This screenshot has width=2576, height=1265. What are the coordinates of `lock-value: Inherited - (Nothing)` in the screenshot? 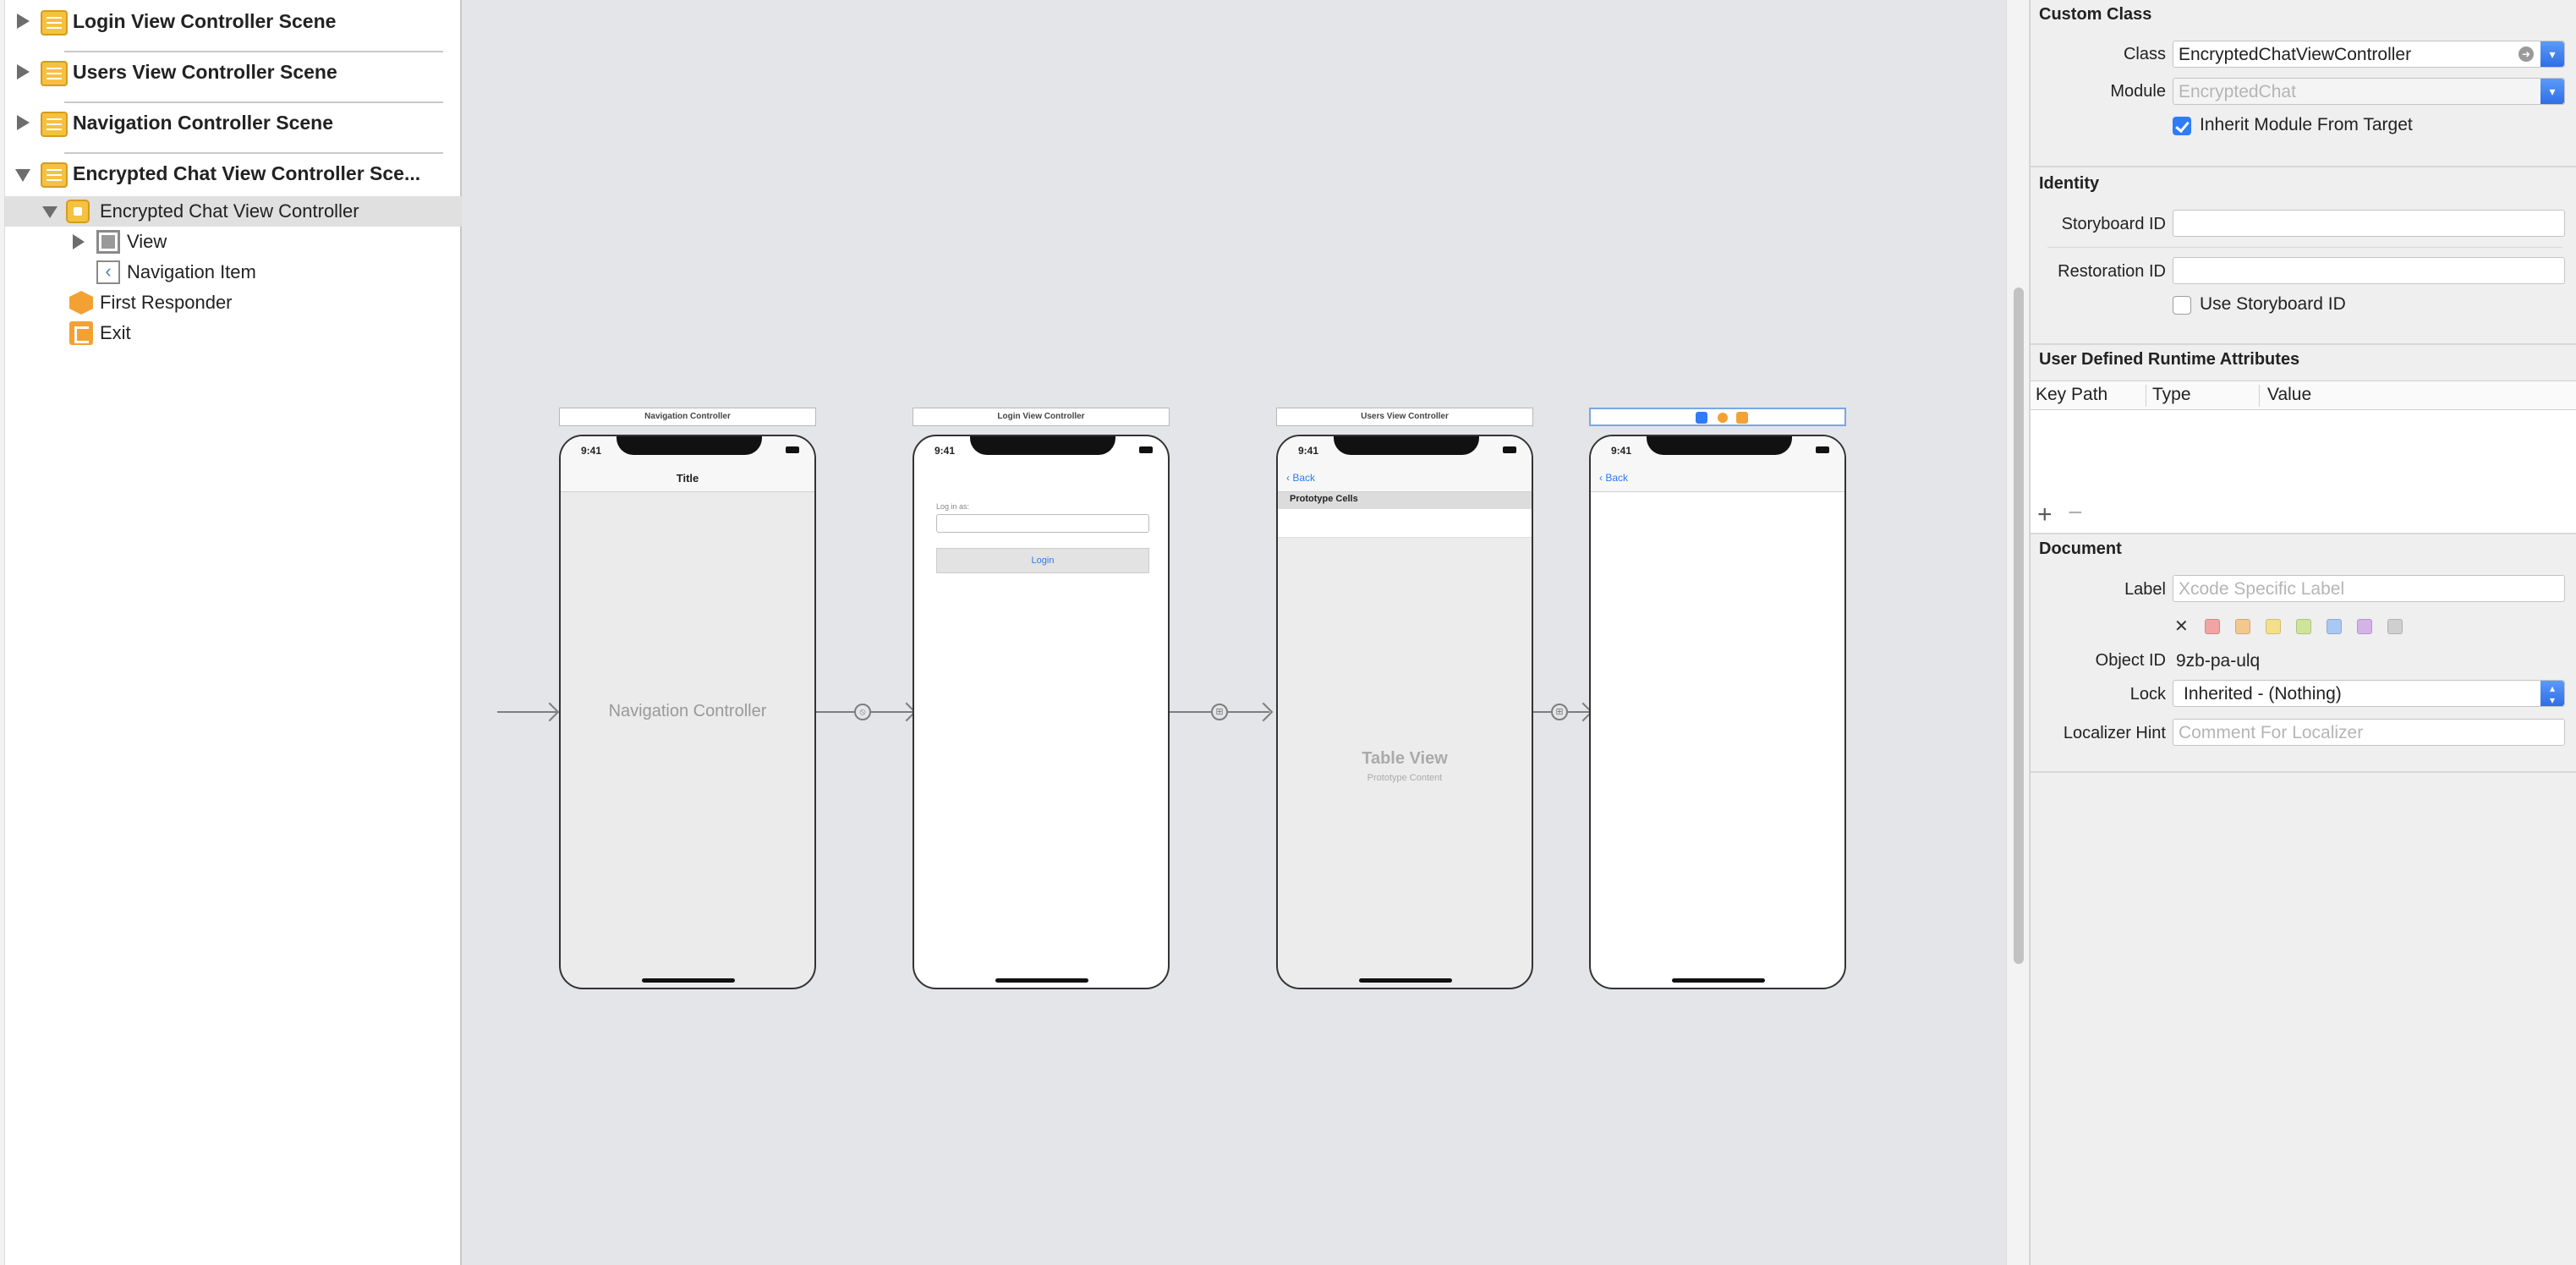 It's located at (2263, 694).